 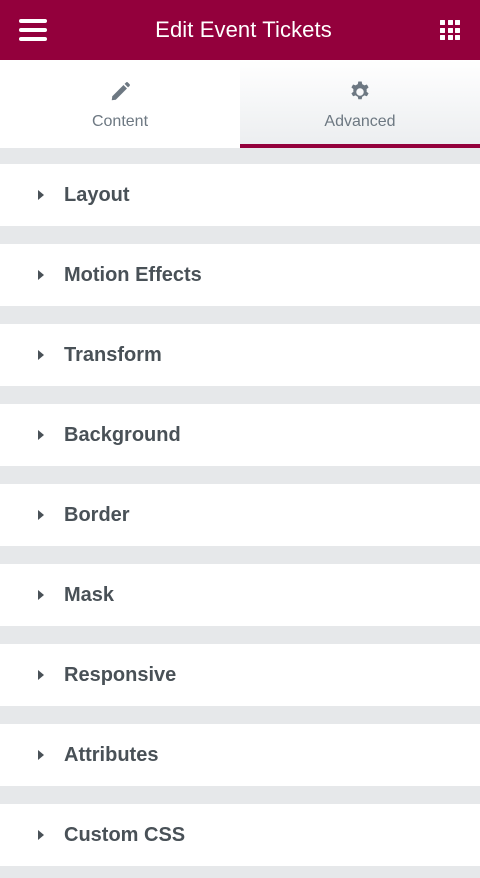 What do you see at coordinates (240, 755) in the screenshot?
I see `section-attributes: Attributes` at bounding box center [240, 755].